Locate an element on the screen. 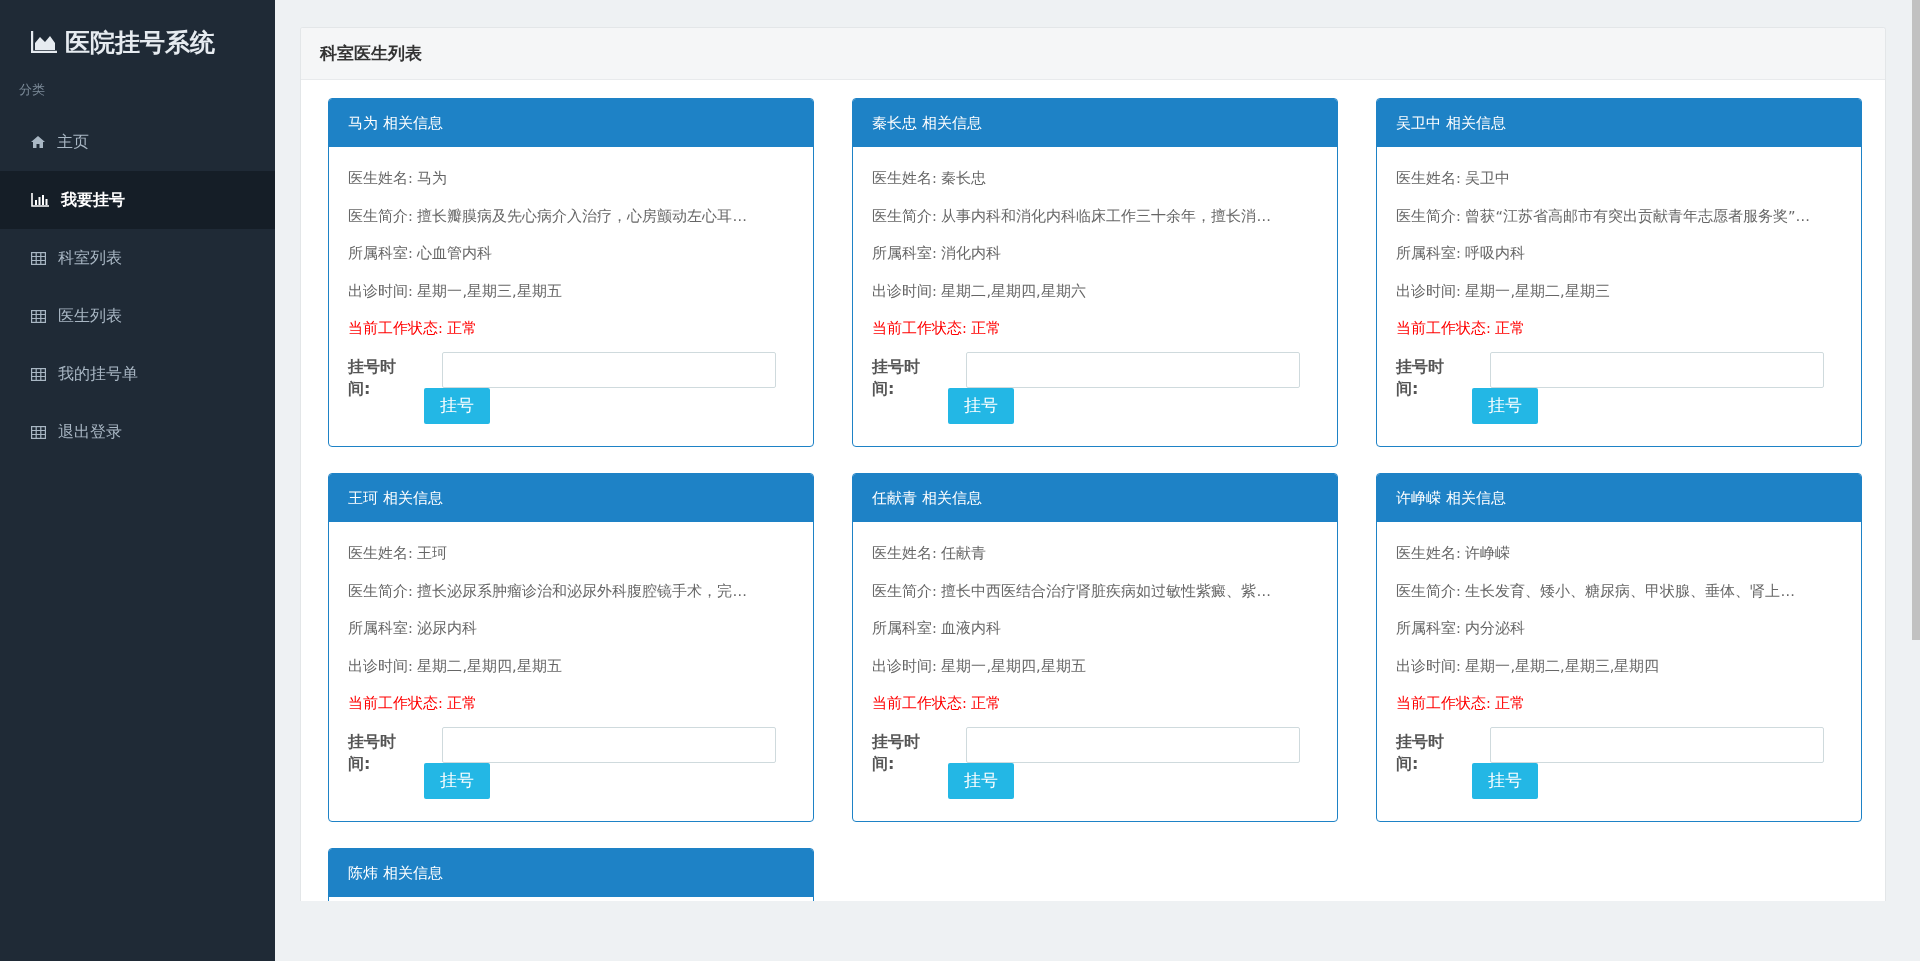 This screenshot has height=961, width=1920. info-line: 出诊时间: 星期一,星期三,星期五 is located at coordinates (455, 291).